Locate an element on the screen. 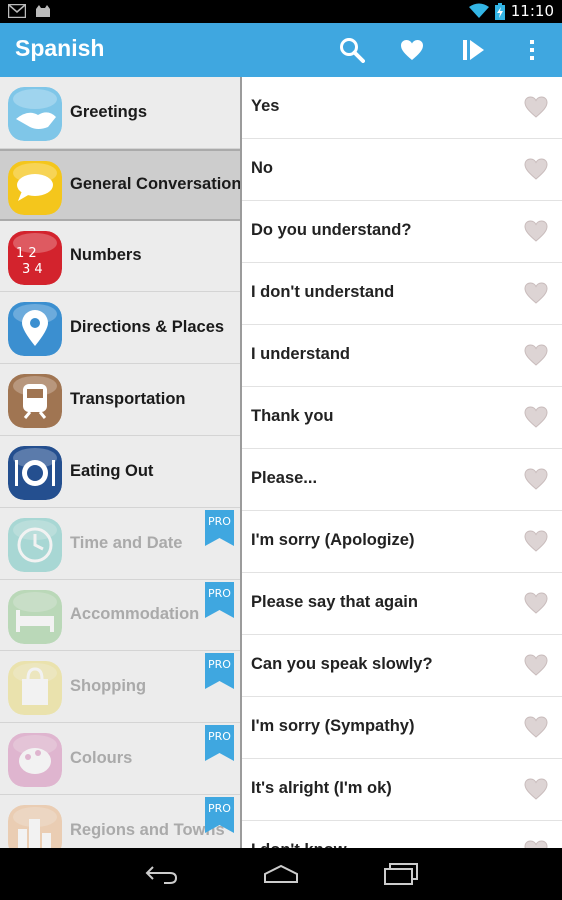 This screenshot has width=562, height=900. category-item: Transportation is located at coordinates (120, 400).